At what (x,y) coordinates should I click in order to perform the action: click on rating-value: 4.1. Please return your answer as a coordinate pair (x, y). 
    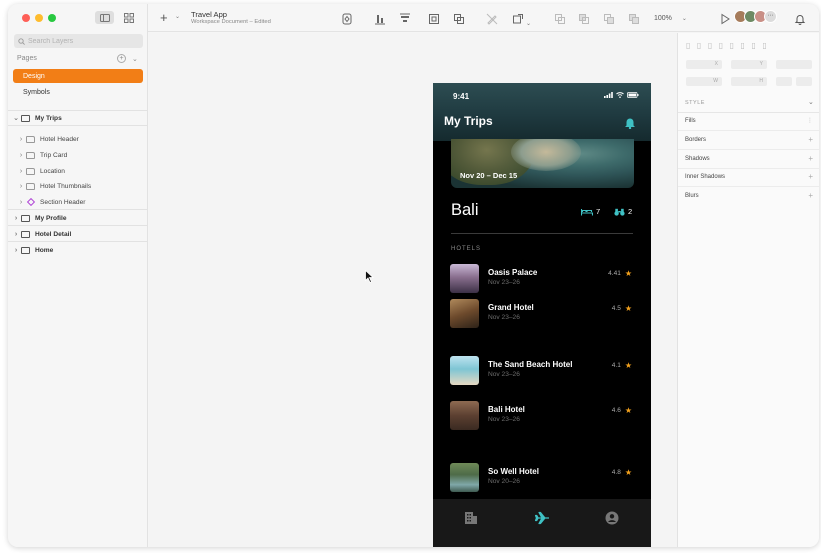
    Looking at the image, I should click on (616, 365).